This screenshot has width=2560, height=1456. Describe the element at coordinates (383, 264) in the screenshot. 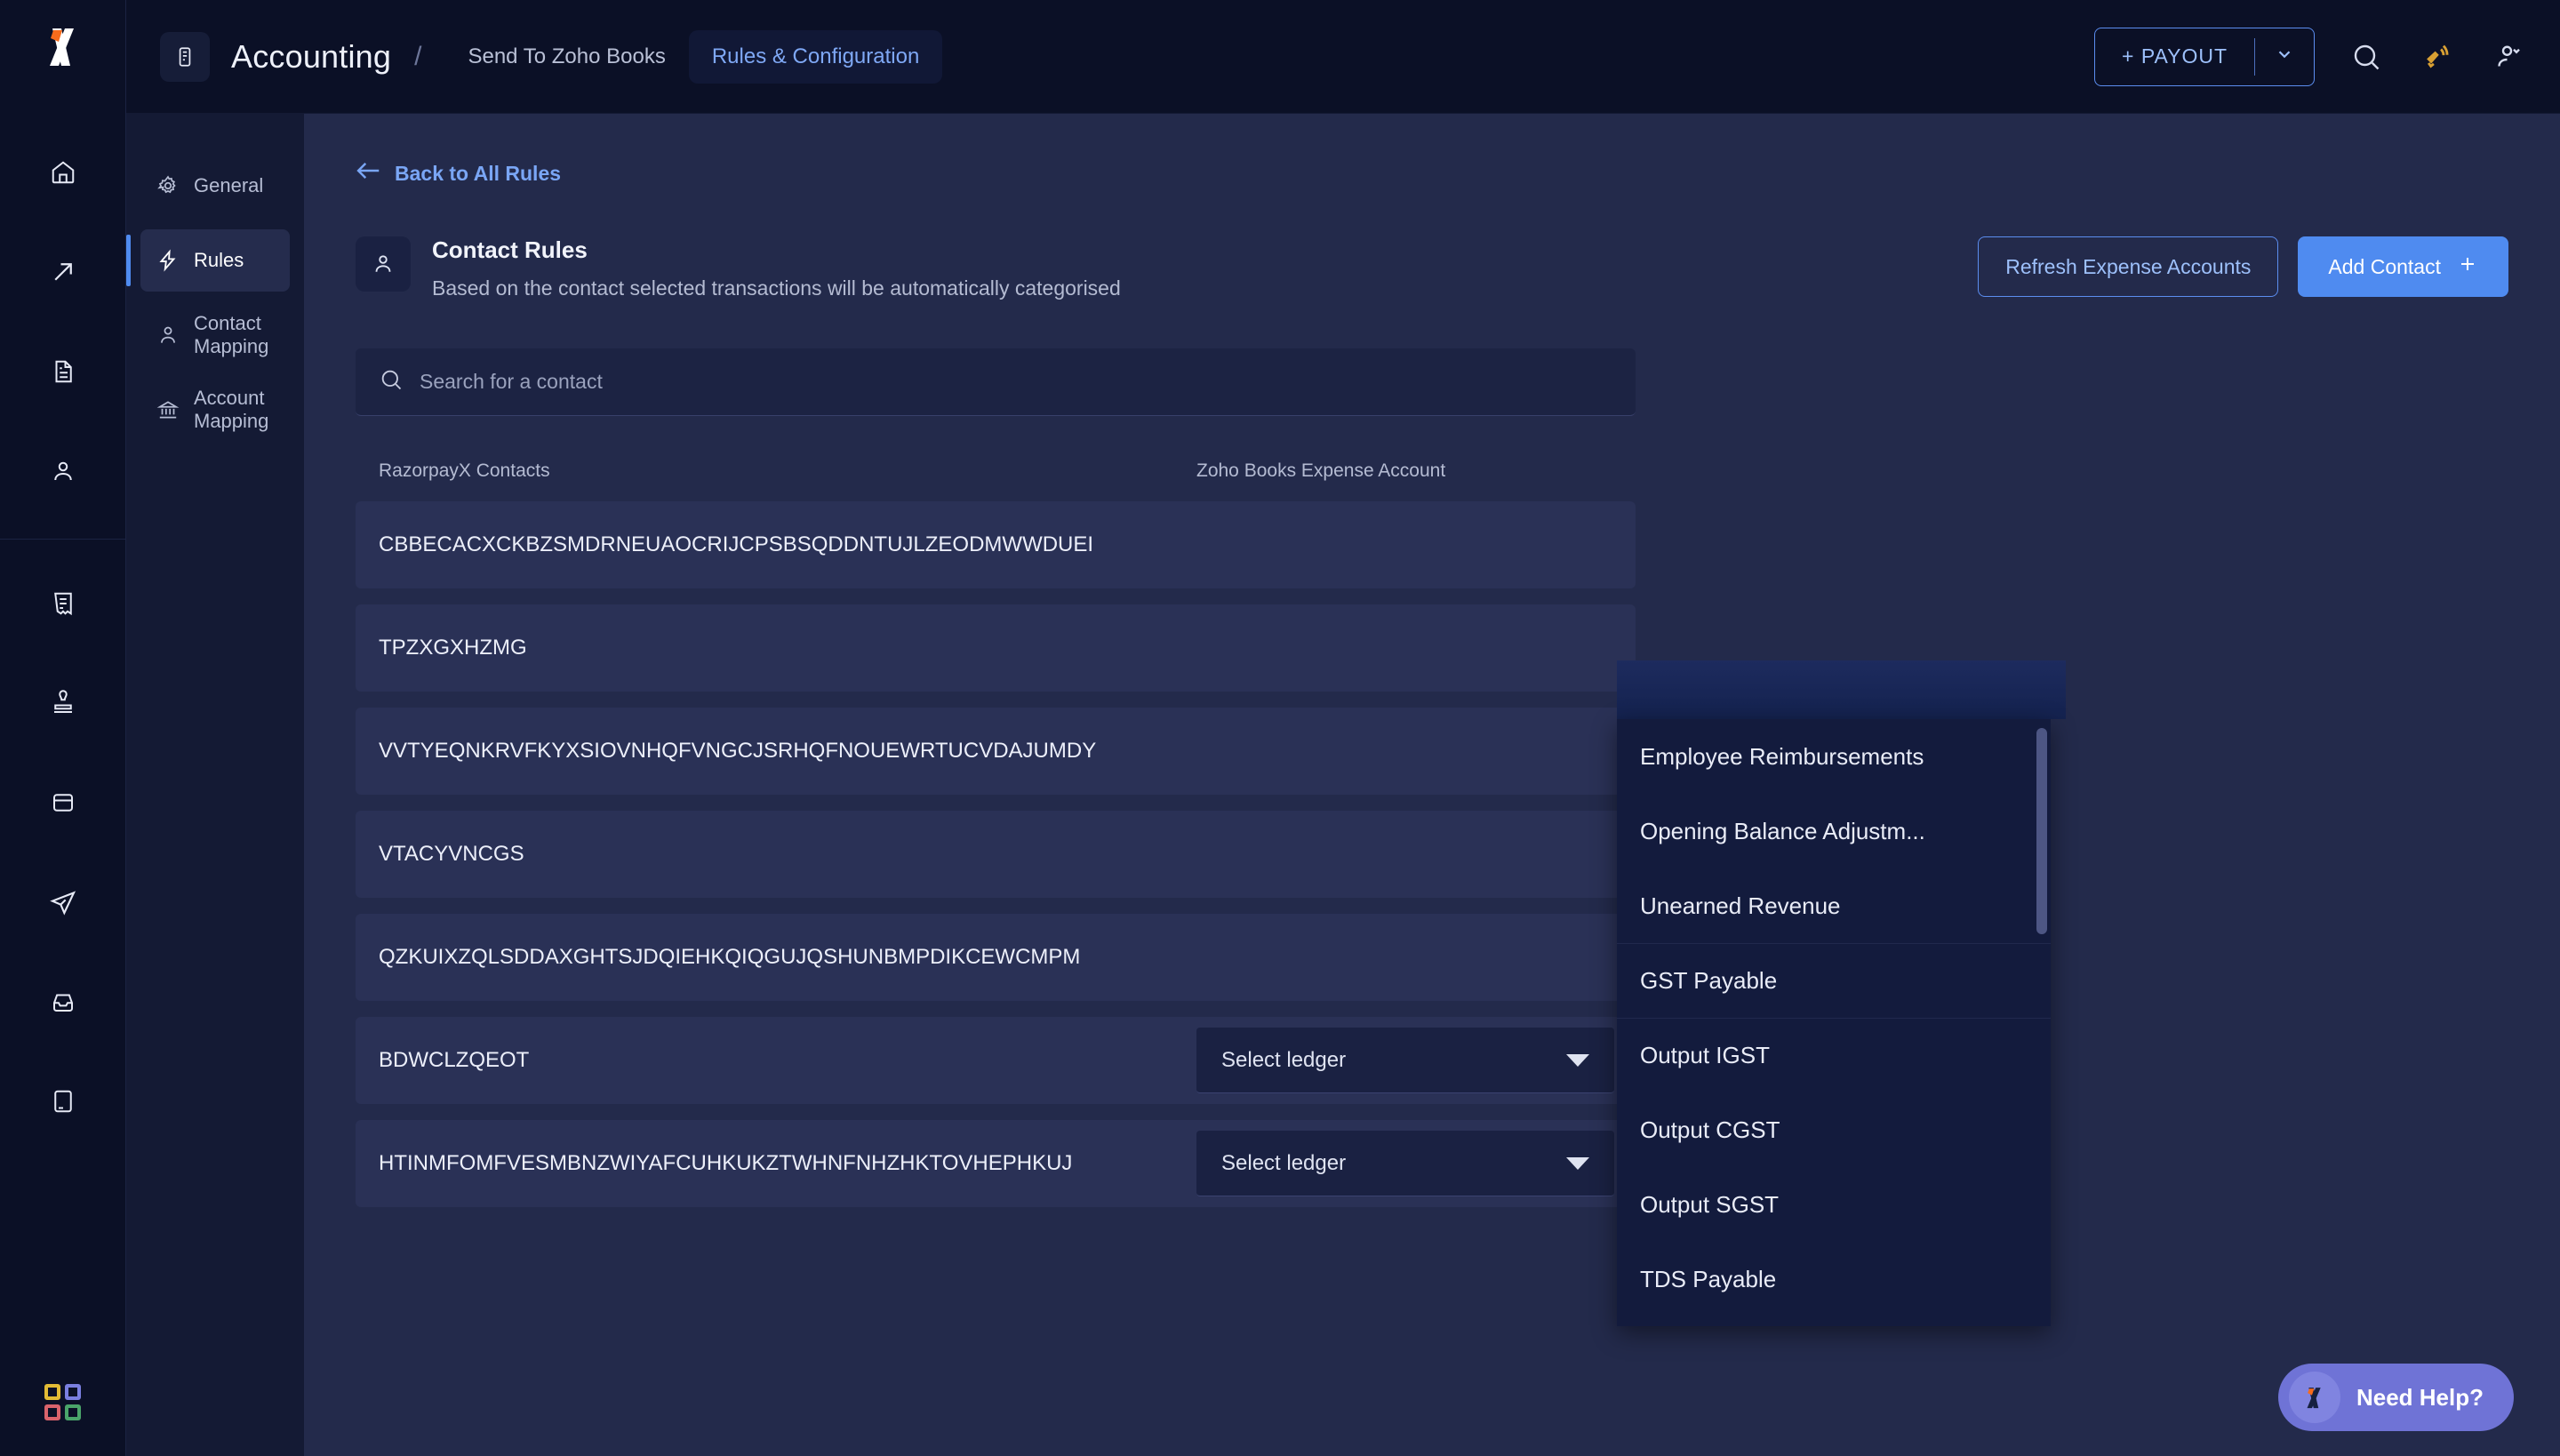

I see `contact-rules-icon` at that location.